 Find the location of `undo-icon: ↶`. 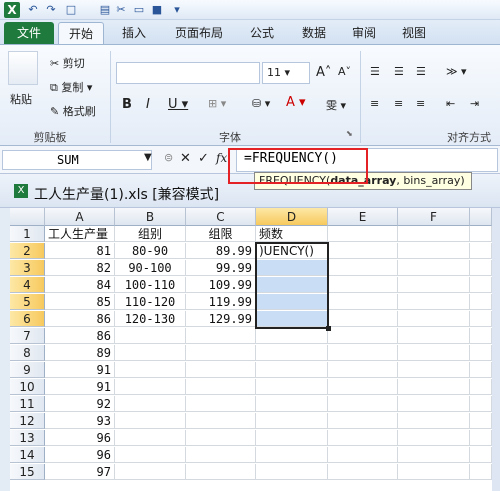

undo-icon: ↶ is located at coordinates (33, 10).